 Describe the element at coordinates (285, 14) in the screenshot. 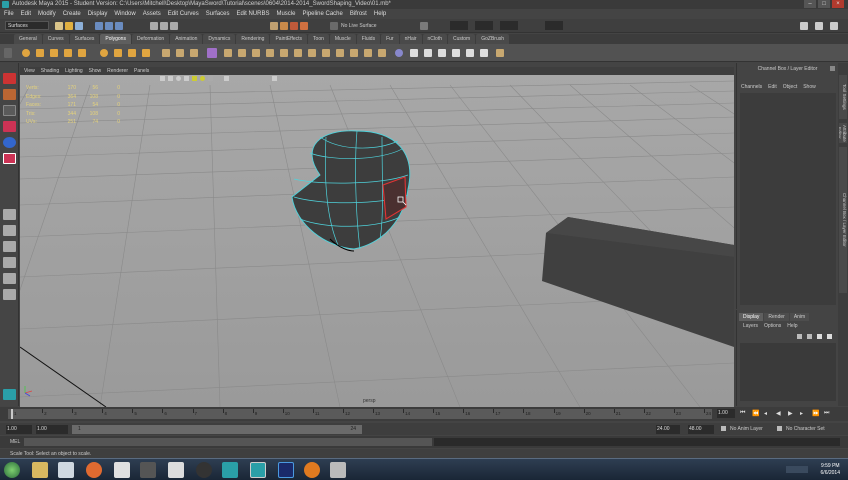

I see `menu-muscle: Muscle` at that location.